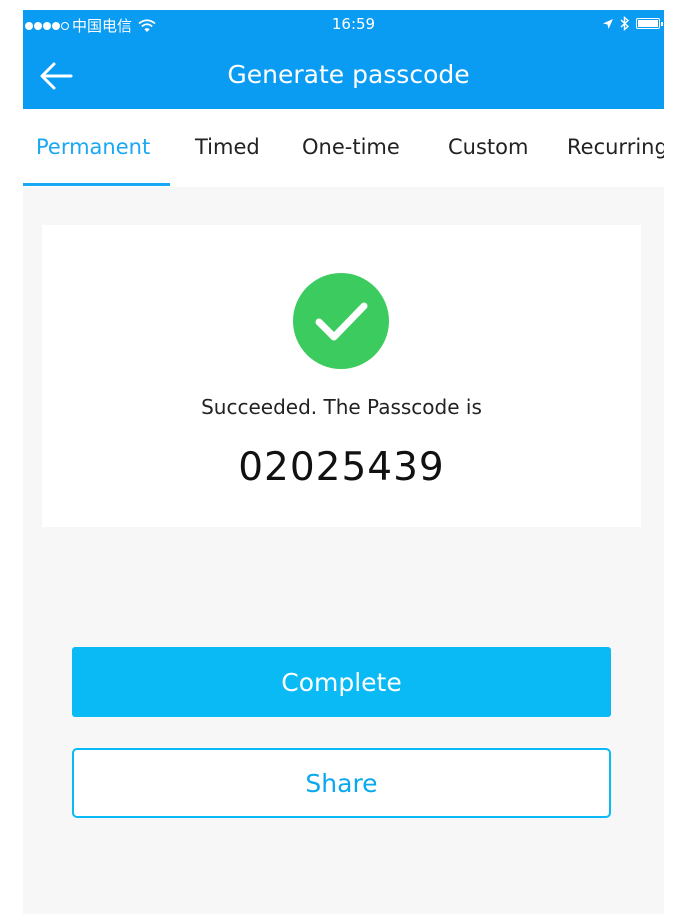  What do you see at coordinates (348, 74) in the screenshot?
I see `page-title: Generate passcode` at bounding box center [348, 74].